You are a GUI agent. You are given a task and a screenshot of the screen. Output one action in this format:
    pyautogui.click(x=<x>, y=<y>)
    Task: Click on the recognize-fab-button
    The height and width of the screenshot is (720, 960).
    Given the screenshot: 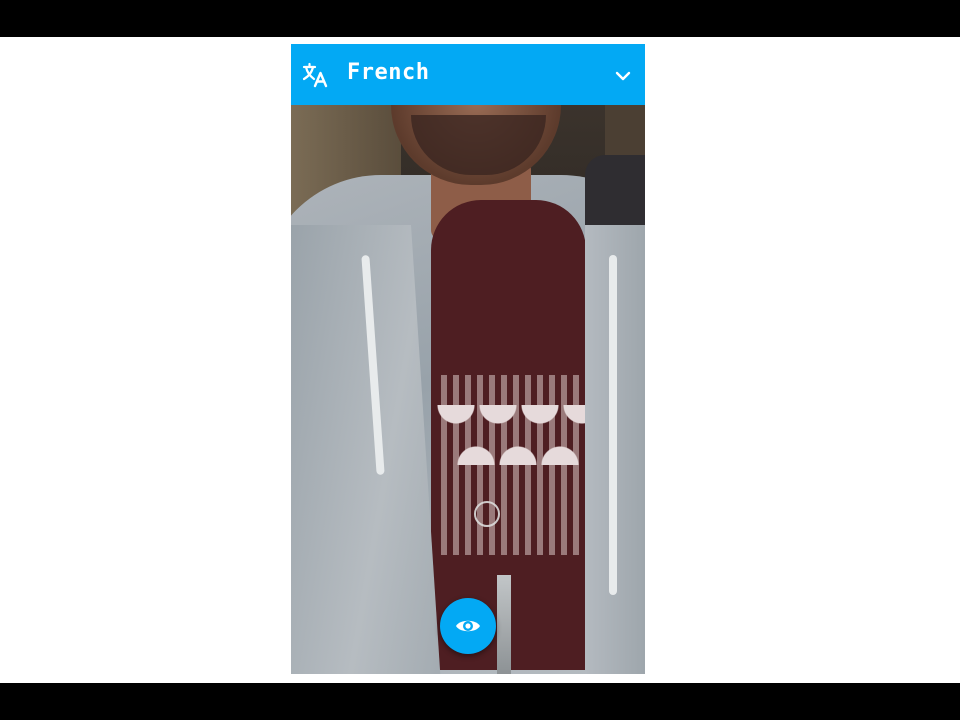 What is the action you would take?
    pyautogui.click(x=468, y=626)
    